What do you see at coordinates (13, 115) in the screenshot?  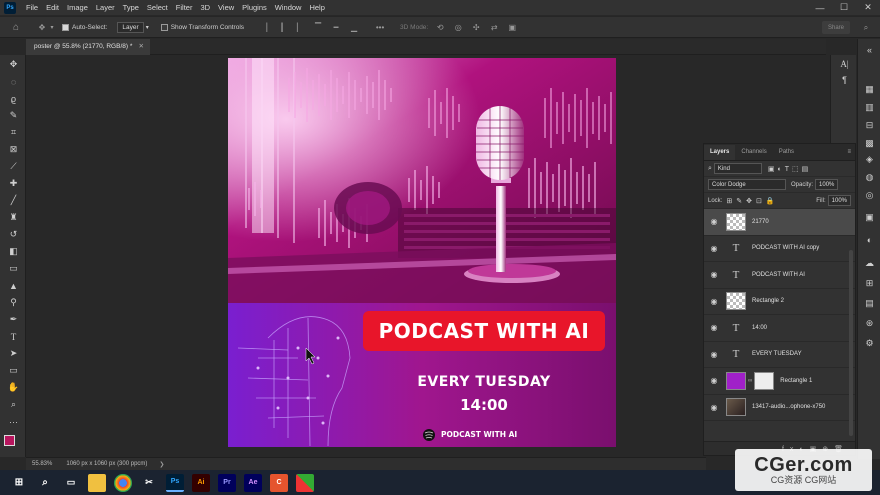 I see `quick-select-tool-icon: ✎` at bounding box center [13, 115].